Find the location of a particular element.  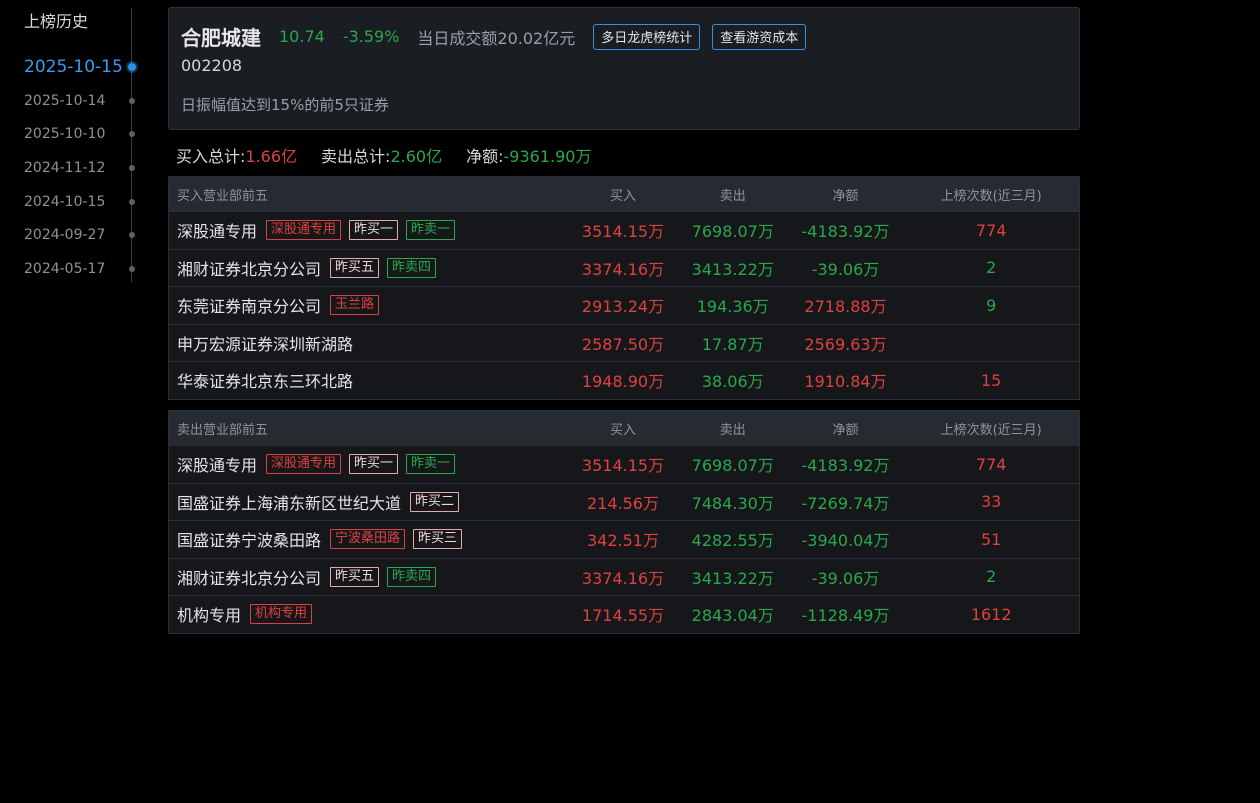

buy-amount: 2587.50万 is located at coordinates (623, 344).